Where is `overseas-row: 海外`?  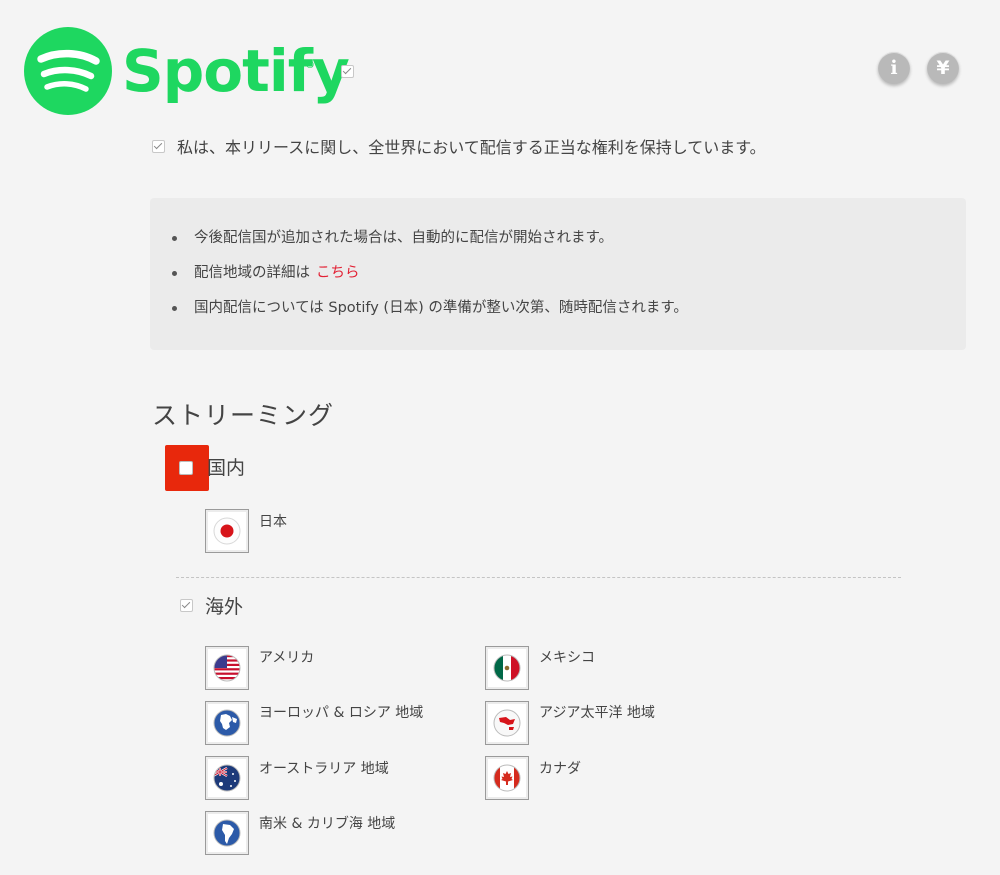
overseas-row: 海外 is located at coordinates (211, 605).